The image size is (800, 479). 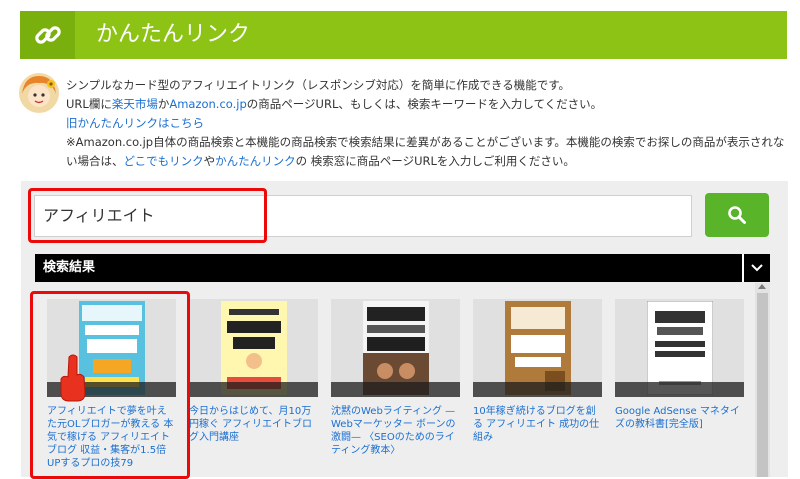 I want to click on amazon-link: Amazon.co.jp, so click(x=207, y=104).